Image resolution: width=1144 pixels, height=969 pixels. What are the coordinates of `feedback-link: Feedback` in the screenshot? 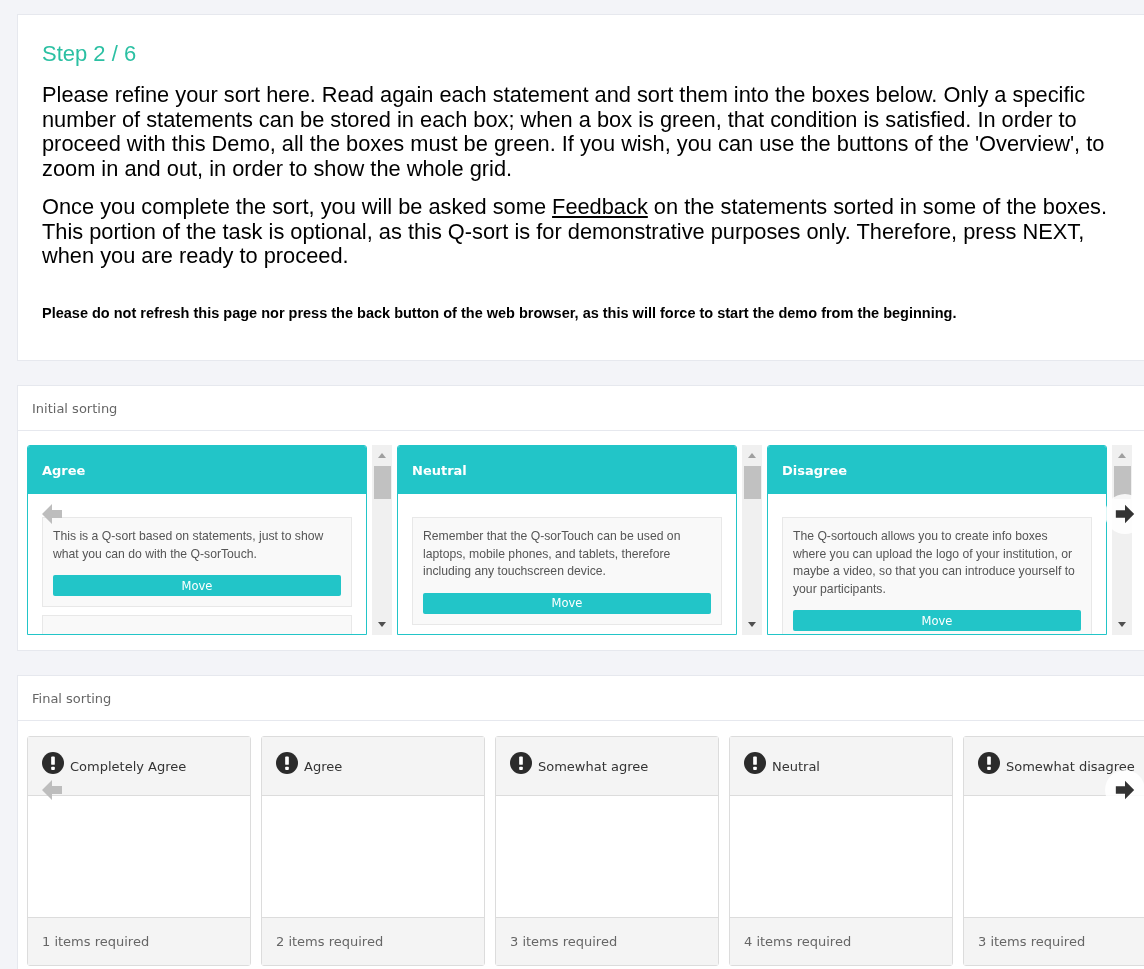 It's located at (600, 206).